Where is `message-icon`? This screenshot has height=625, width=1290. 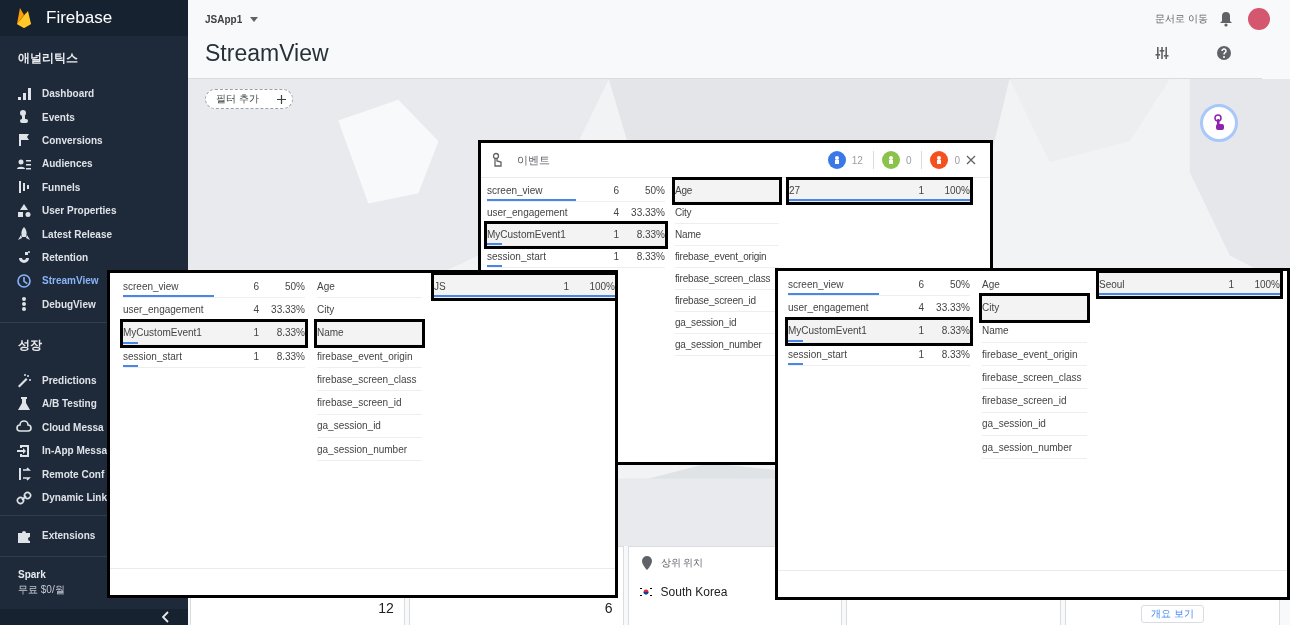 message-icon is located at coordinates (24, 450).